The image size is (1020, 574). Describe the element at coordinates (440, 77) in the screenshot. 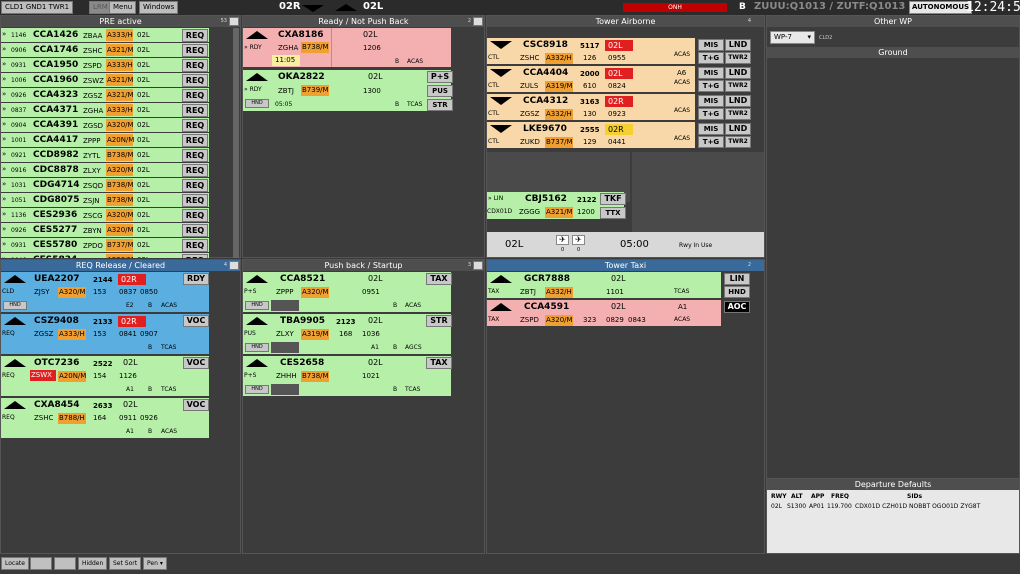

I see `push-start-button: P+S` at that location.